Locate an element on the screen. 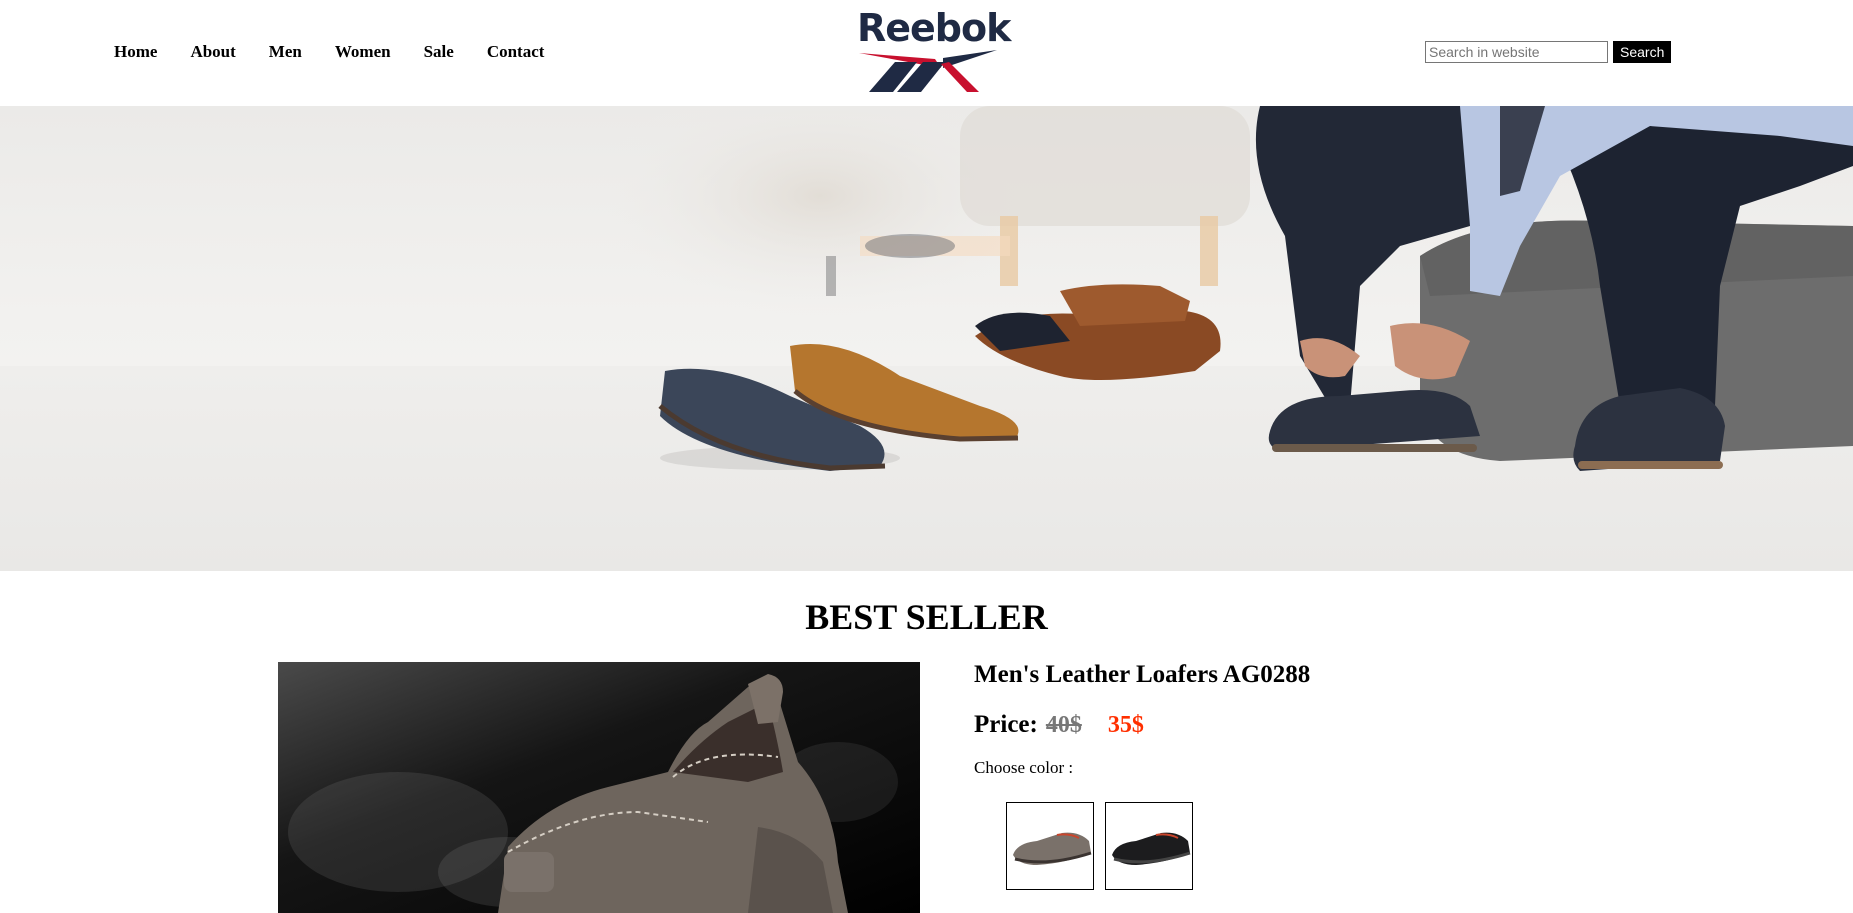 The width and height of the screenshot is (1853, 913). loafer-photo-icon is located at coordinates (599, 787).